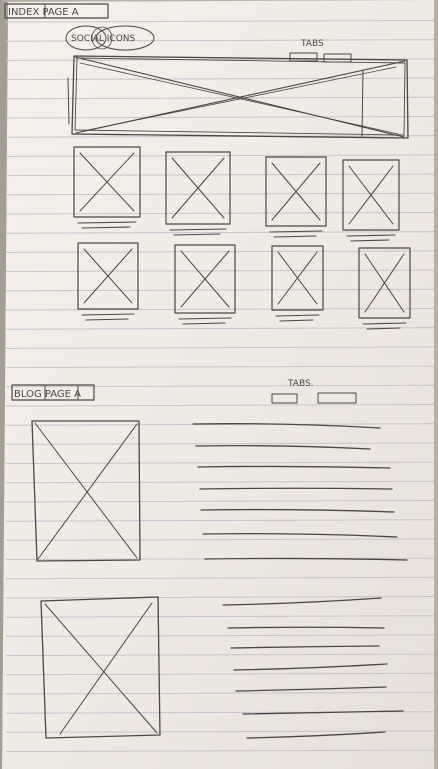 The width and height of the screenshot is (438, 769). I want to click on social-icons-label: SOCIAL ICONS, so click(103, 39).